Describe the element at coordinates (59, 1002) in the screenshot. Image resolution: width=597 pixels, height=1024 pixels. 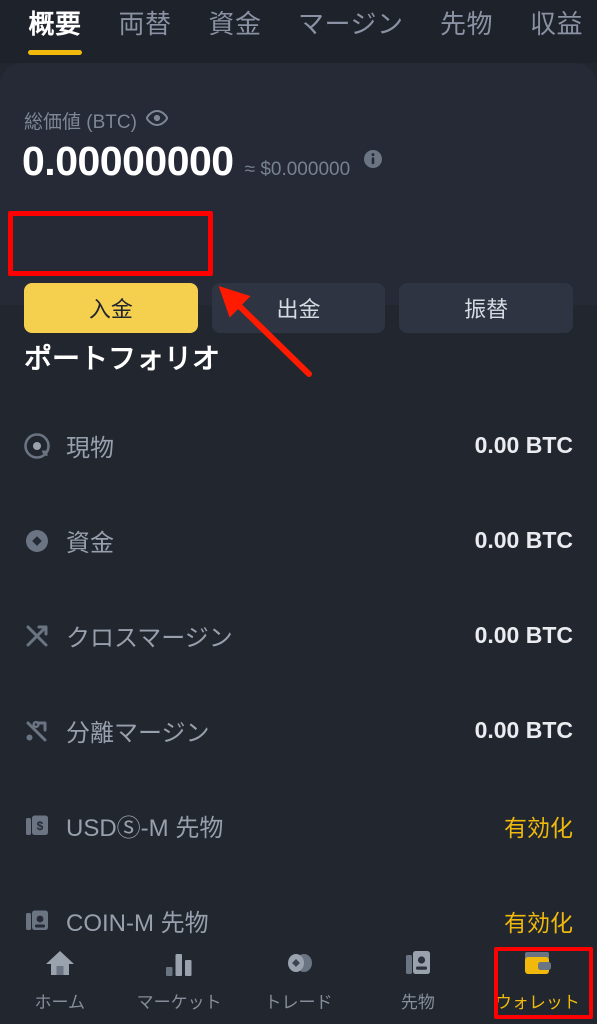
I see `nav-item-label: ホーム` at that location.